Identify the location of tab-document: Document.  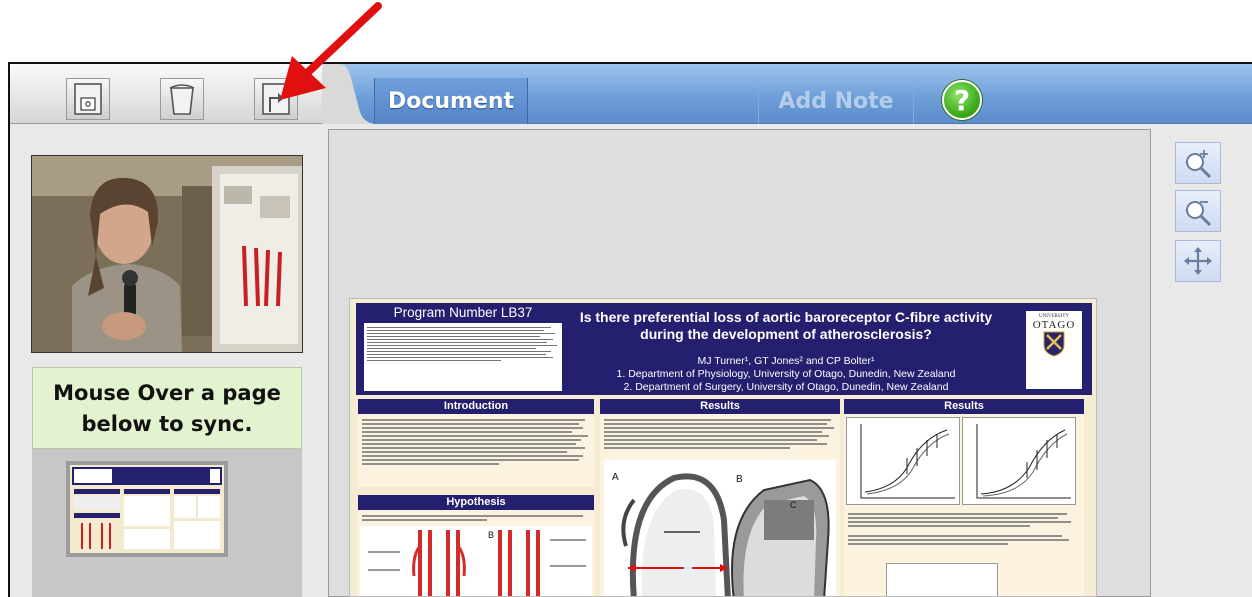
(451, 101).